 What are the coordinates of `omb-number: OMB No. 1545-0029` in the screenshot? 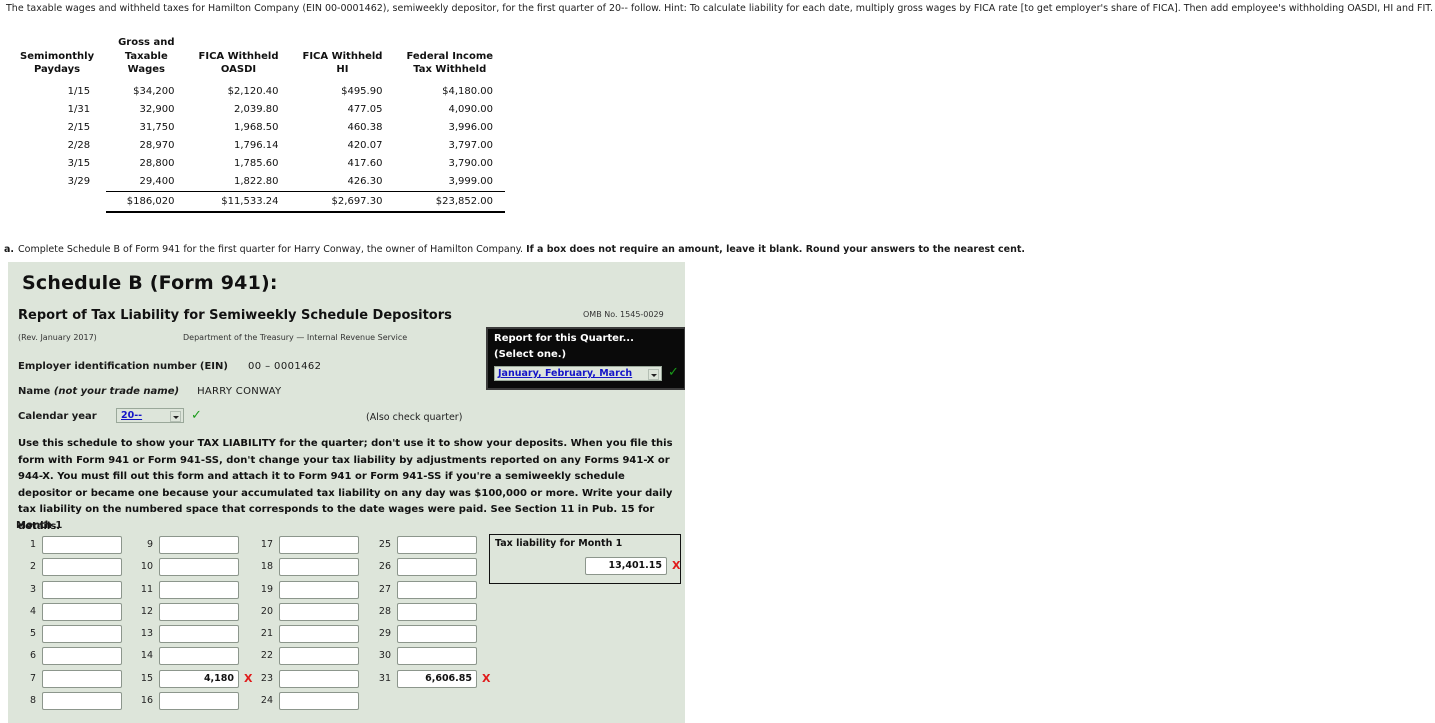 It's located at (623, 314).